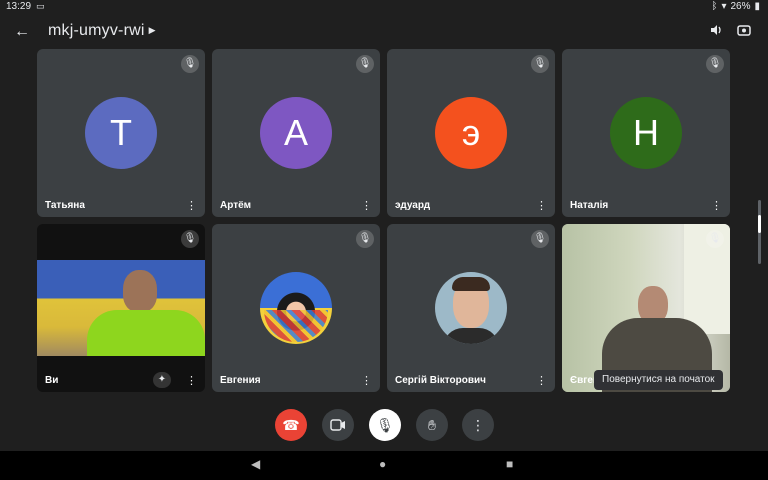  What do you see at coordinates (757, 6) in the screenshot?
I see `battery-icon: ▮` at bounding box center [757, 6].